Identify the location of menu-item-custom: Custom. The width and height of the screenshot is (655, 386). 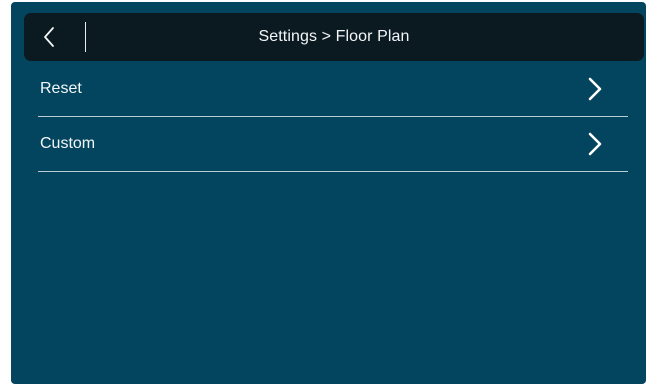
(333, 144).